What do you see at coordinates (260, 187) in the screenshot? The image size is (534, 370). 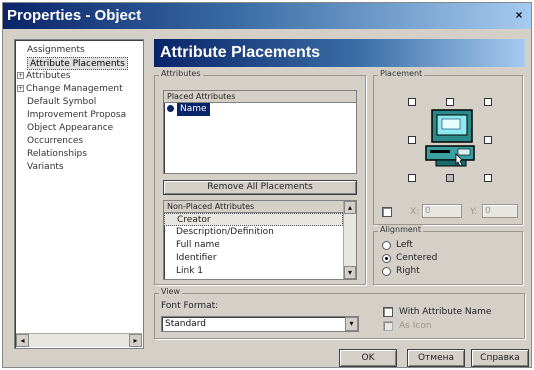 I see `remove-all-placements-button: Remove All Placements` at bounding box center [260, 187].